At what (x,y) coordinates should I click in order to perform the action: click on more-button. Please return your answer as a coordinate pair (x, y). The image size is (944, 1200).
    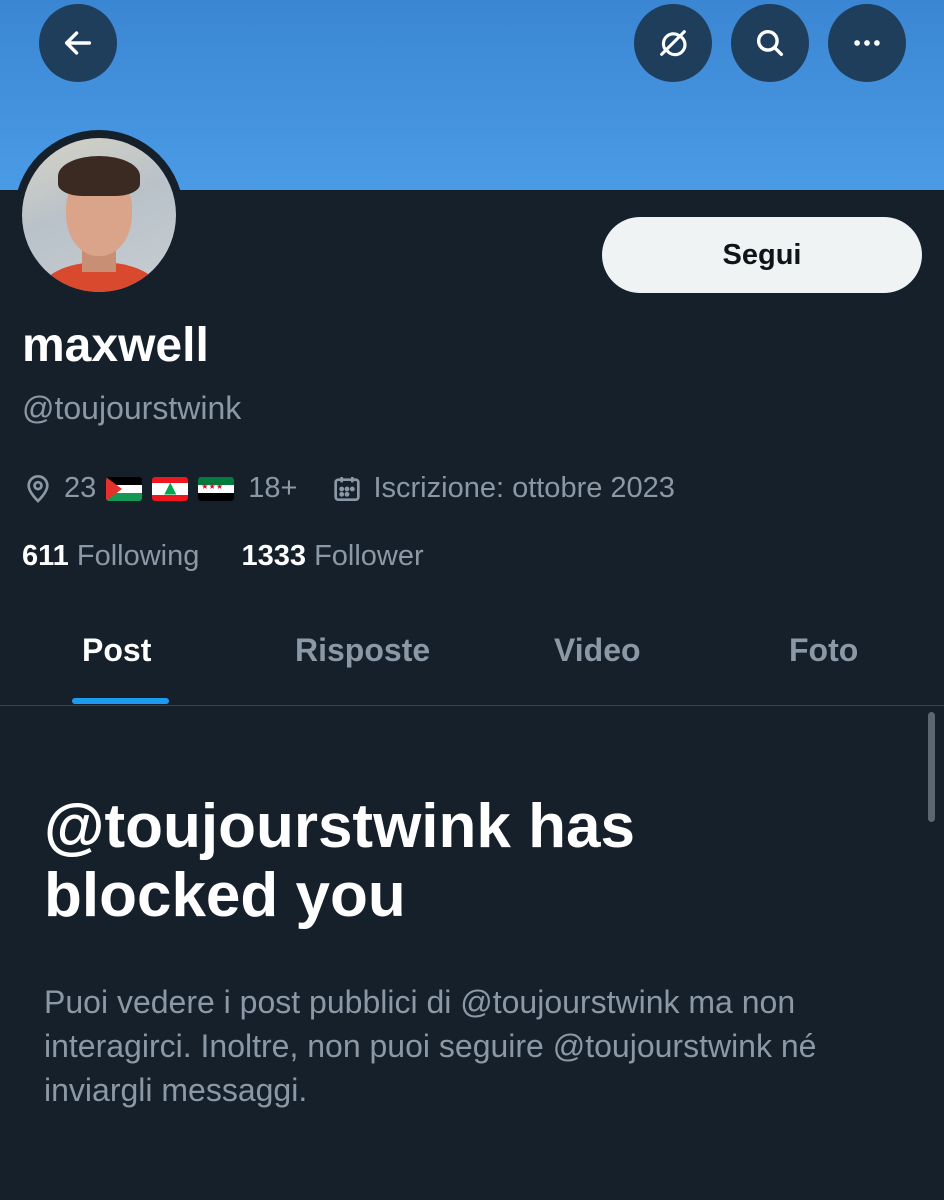
    Looking at the image, I should click on (867, 43).